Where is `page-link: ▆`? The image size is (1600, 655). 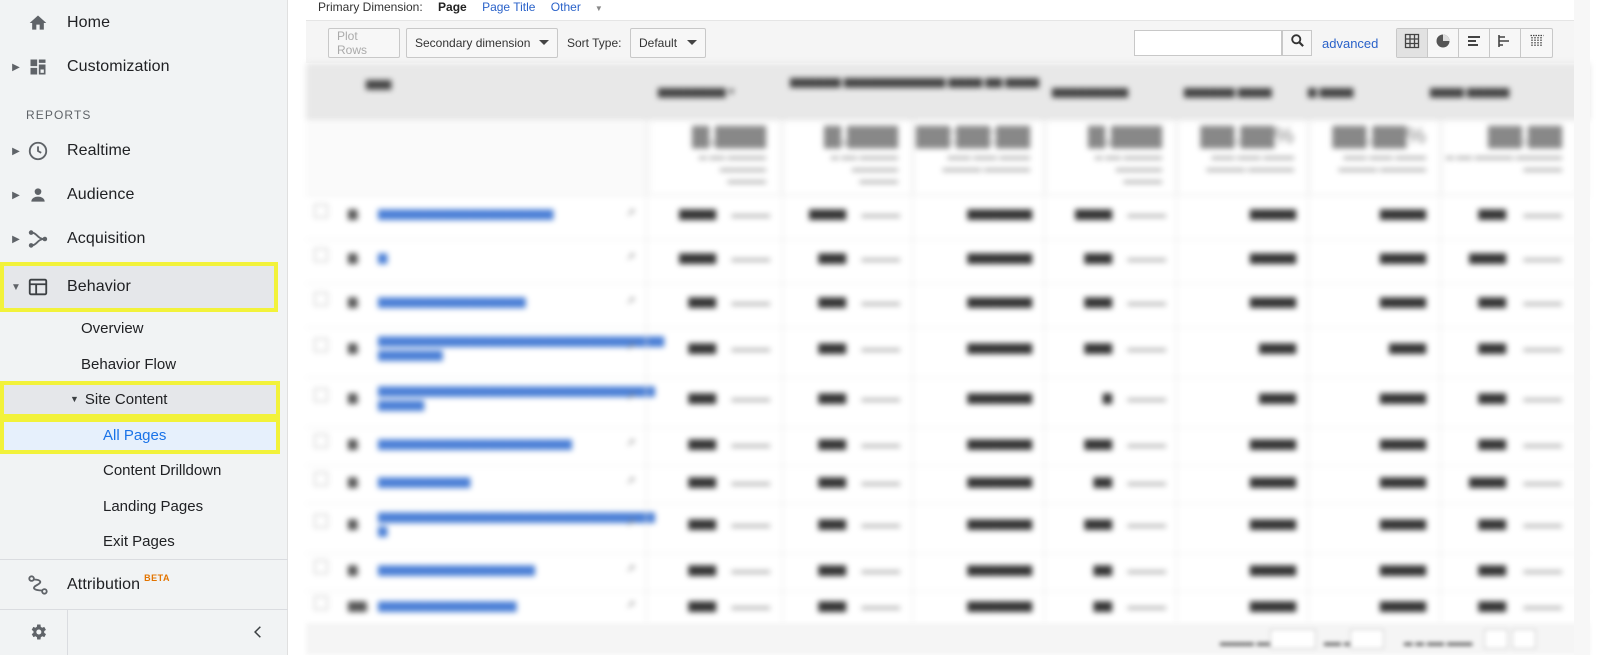 page-link: ▆ is located at coordinates (504, 257).